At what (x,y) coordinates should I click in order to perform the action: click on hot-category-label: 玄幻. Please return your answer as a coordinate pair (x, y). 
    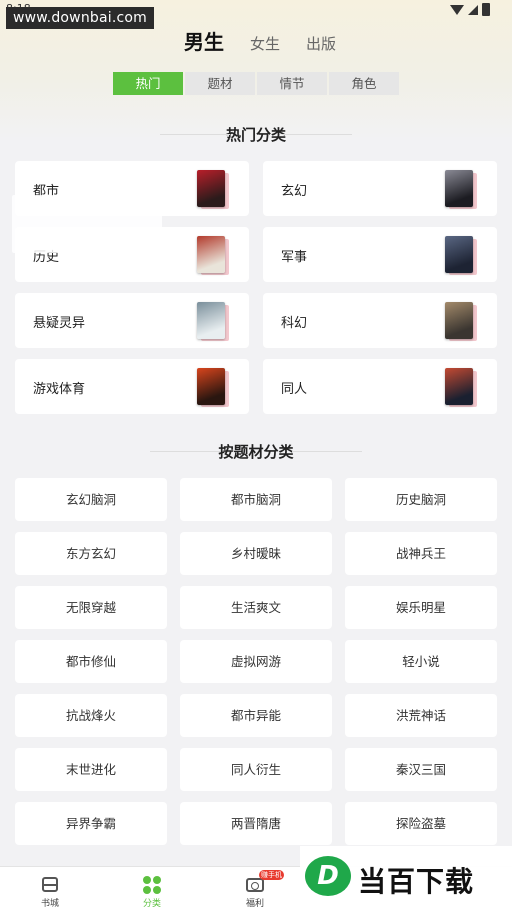
    Looking at the image, I should click on (294, 191).